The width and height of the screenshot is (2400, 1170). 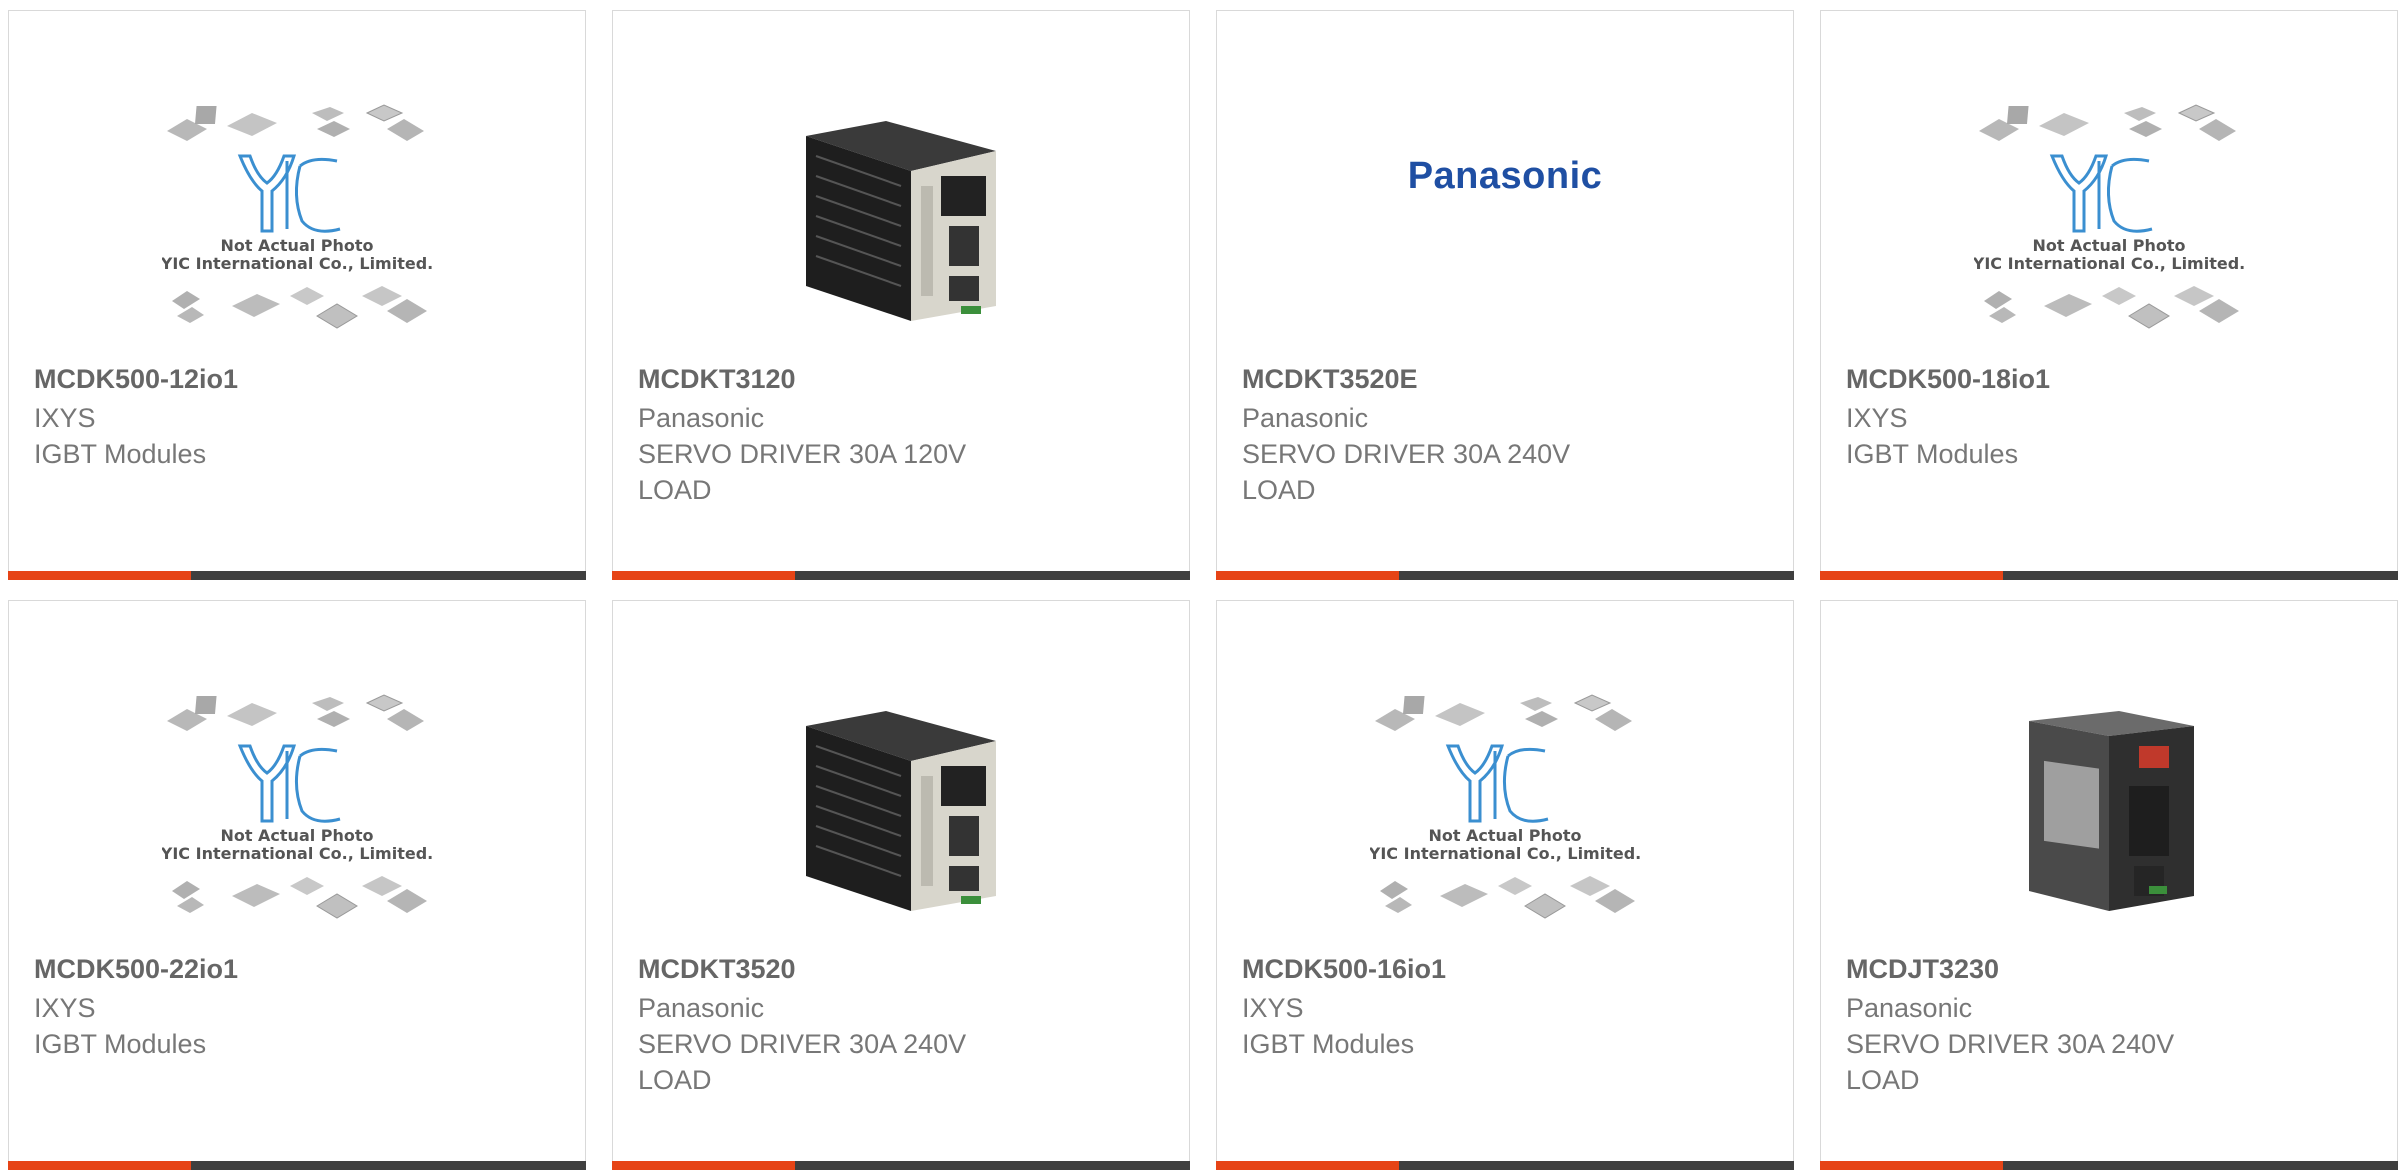 What do you see at coordinates (1948, 379) in the screenshot?
I see `part-number: MCDK500-18io1` at bounding box center [1948, 379].